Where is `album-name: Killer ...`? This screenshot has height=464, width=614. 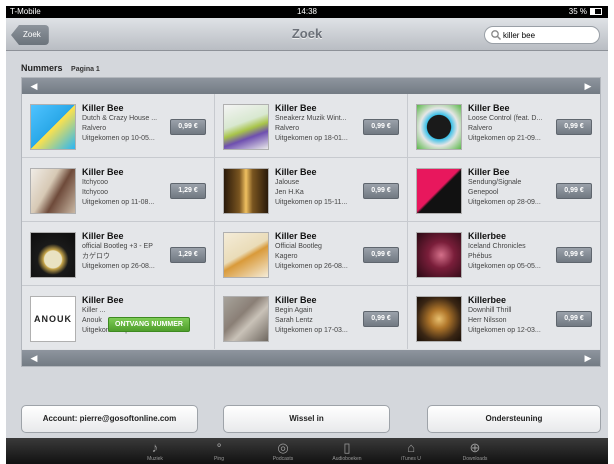
album-name: Killer ... is located at coordinates (94, 310).